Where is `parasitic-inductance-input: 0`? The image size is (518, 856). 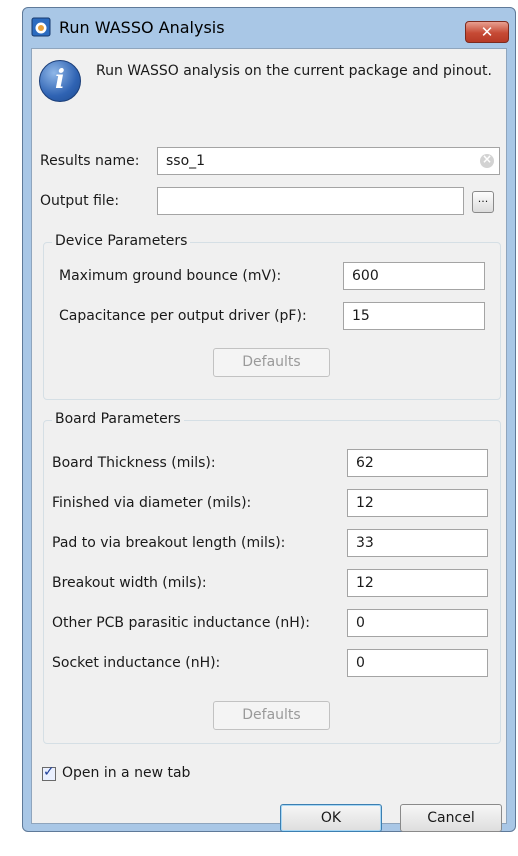 parasitic-inductance-input: 0 is located at coordinates (417, 623).